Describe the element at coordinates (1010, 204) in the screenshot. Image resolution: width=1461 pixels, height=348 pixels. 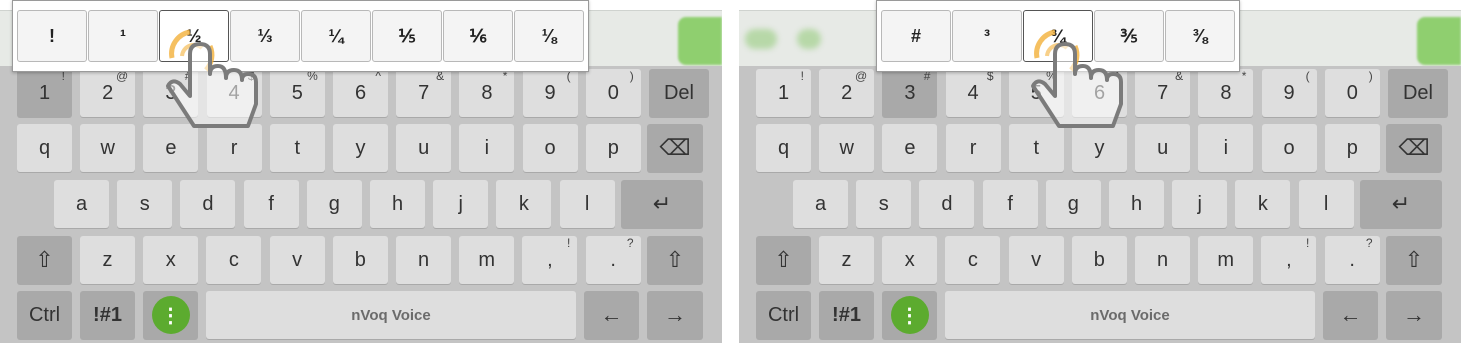
I see `key-f: f` at that location.